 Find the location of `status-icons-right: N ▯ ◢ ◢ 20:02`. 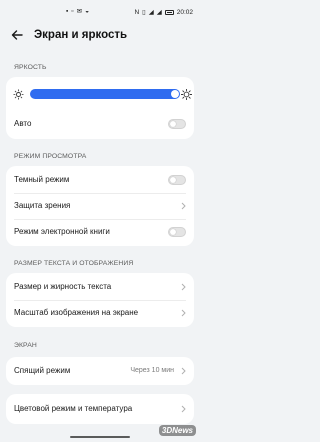

status-icons-right: N ▯ ◢ ◢ 20:02 is located at coordinates (163, 12).